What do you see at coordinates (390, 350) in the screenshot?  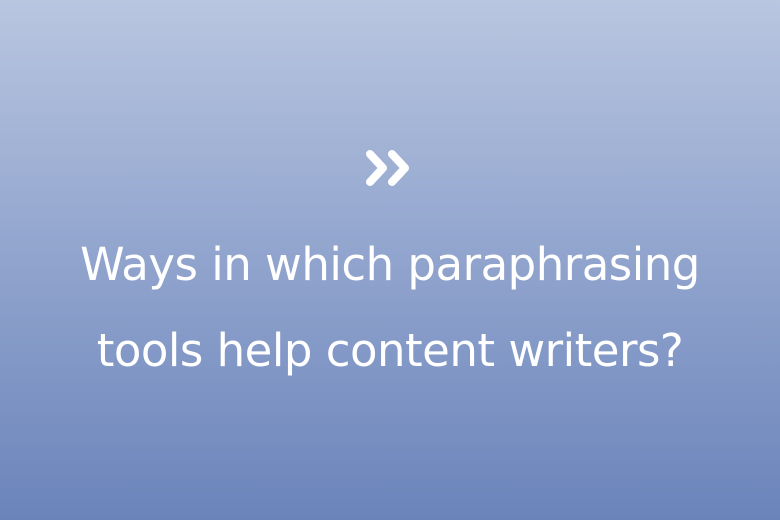 I see `title-line-2: tools help content writers?` at bounding box center [390, 350].